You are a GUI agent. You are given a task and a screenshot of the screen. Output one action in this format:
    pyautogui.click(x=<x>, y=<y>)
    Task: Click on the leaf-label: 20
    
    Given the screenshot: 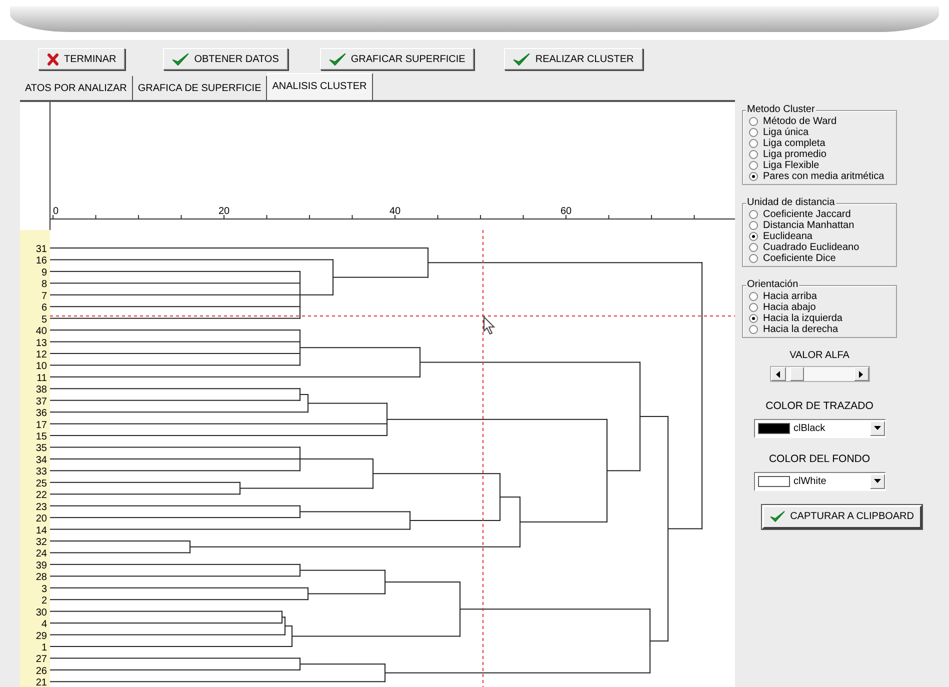 What is the action you would take?
    pyautogui.click(x=41, y=519)
    